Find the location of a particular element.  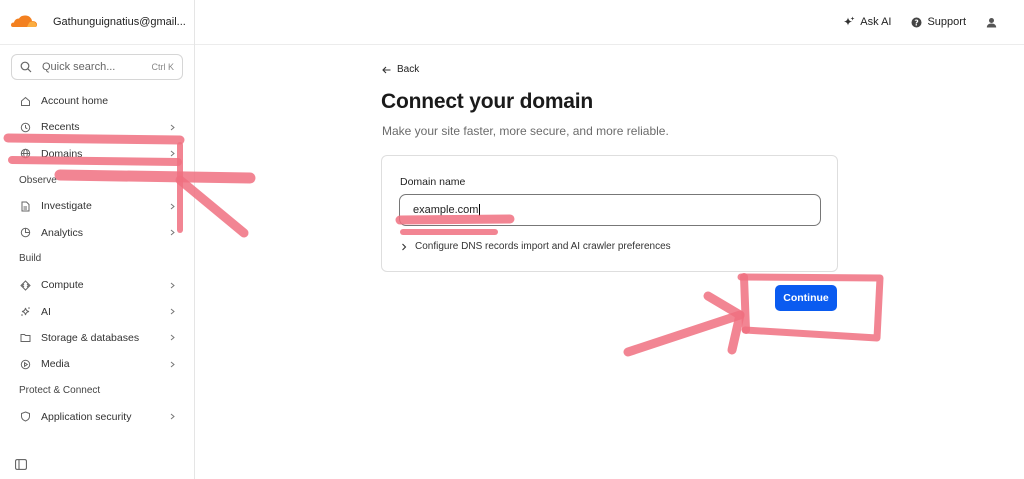

user-icon is located at coordinates (991, 22).